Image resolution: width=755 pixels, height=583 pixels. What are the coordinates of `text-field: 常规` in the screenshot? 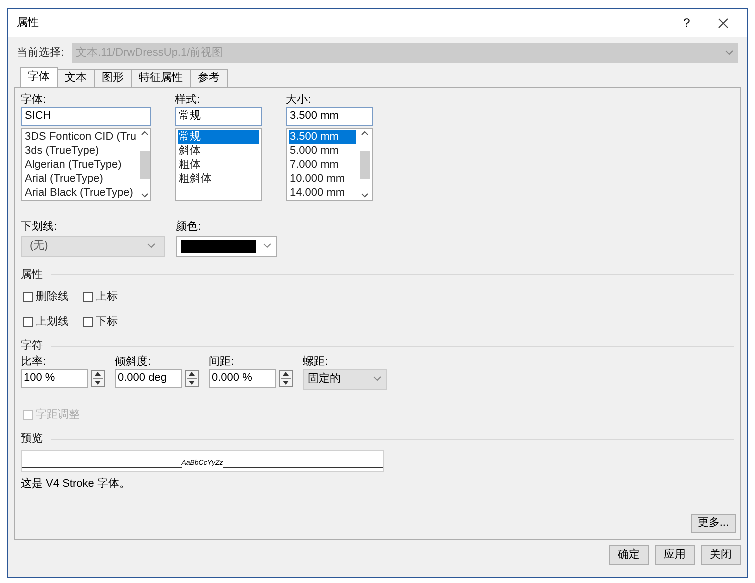 It's located at (218, 116).